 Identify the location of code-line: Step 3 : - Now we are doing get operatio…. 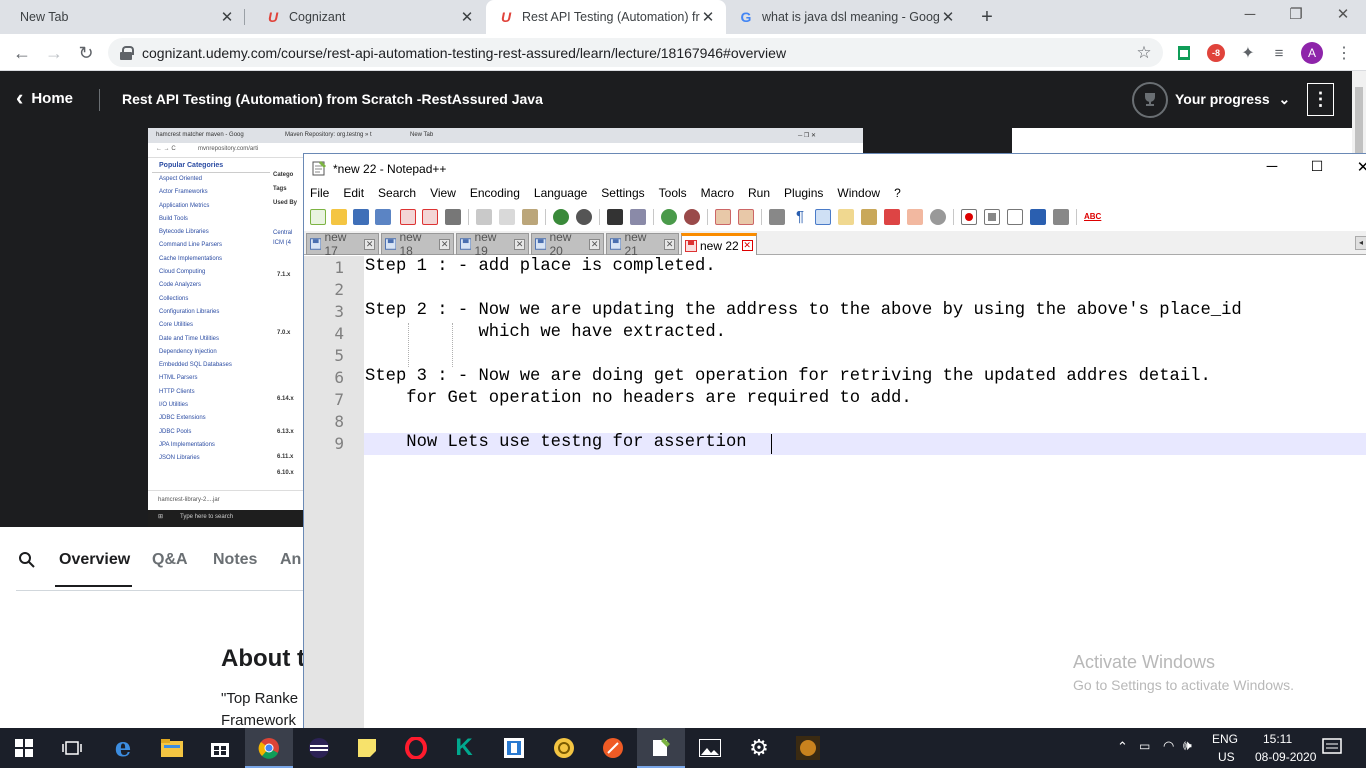
(788, 376).